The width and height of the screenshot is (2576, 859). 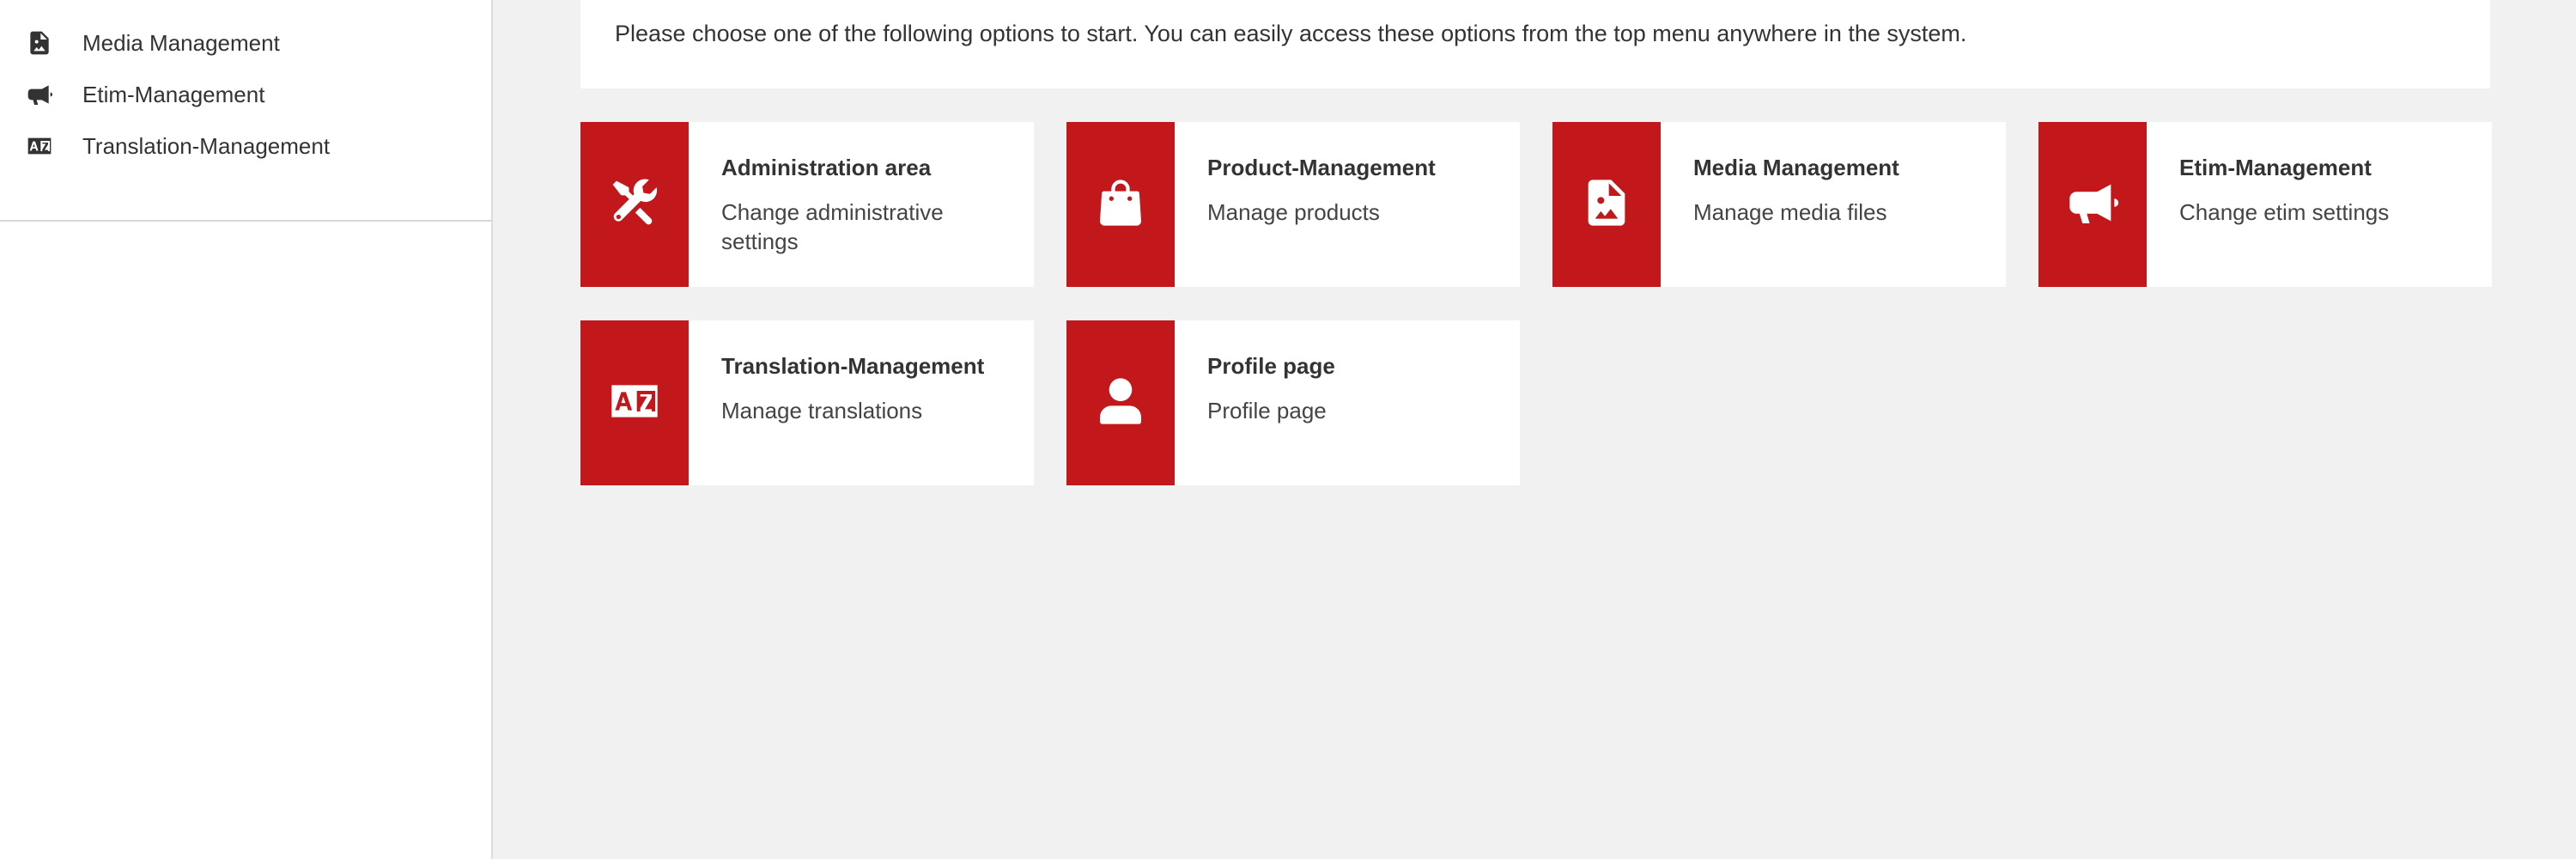 I want to click on tools-icon, so click(x=634, y=205).